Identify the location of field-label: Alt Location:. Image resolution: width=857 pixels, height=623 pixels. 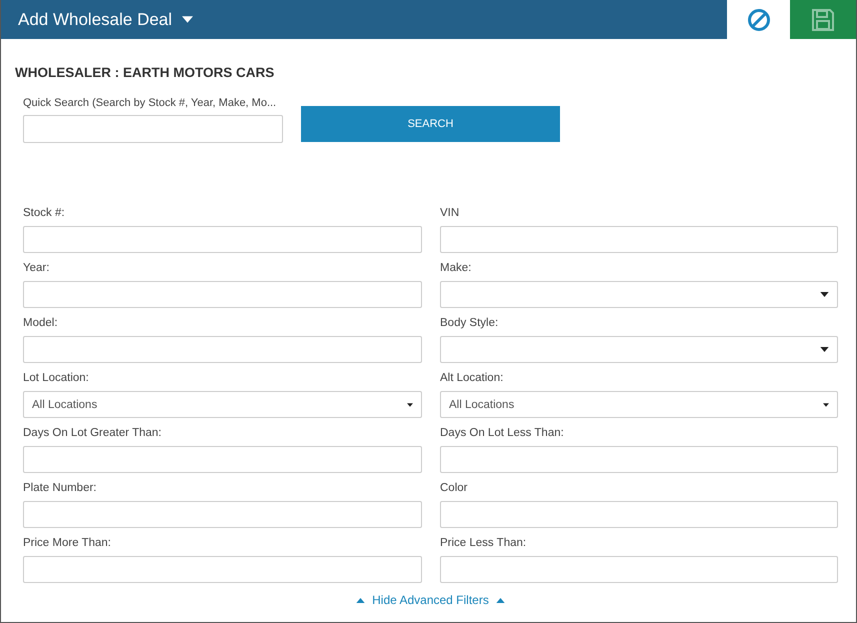
(472, 378).